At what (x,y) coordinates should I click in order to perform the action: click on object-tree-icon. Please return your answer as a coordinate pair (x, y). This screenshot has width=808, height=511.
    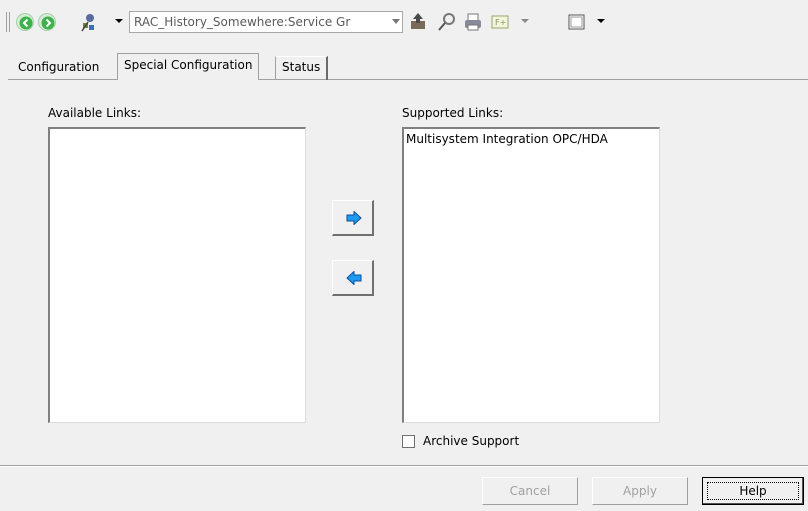
    Looking at the image, I should click on (87, 23).